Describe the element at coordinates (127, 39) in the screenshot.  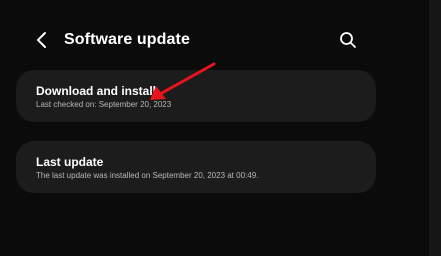
I see `page-title: Software update` at that location.